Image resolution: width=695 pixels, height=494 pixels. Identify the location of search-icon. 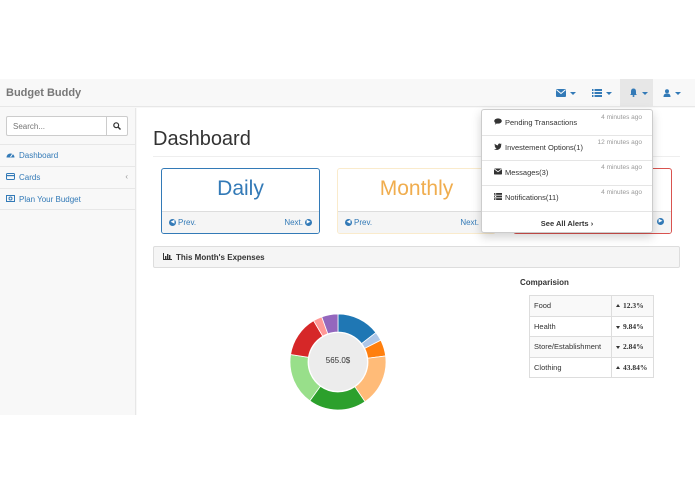
(117, 126).